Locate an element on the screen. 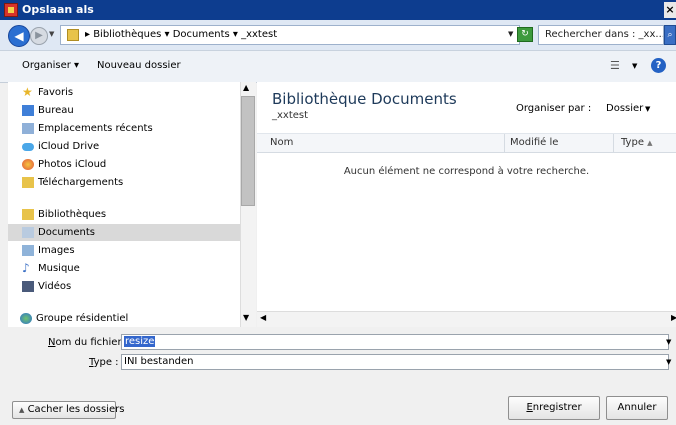 The width and height of the screenshot is (676, 425). nav-scrollbar-thumb is located at coordinates (248, 151).